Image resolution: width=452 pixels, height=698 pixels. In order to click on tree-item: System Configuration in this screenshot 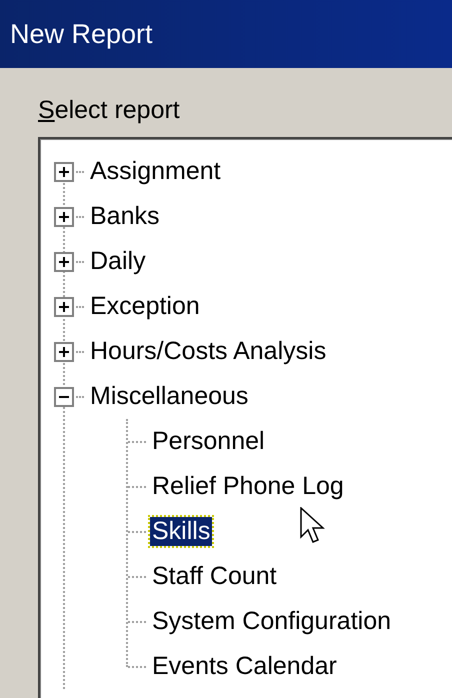, I will do `click(272, 621)`.